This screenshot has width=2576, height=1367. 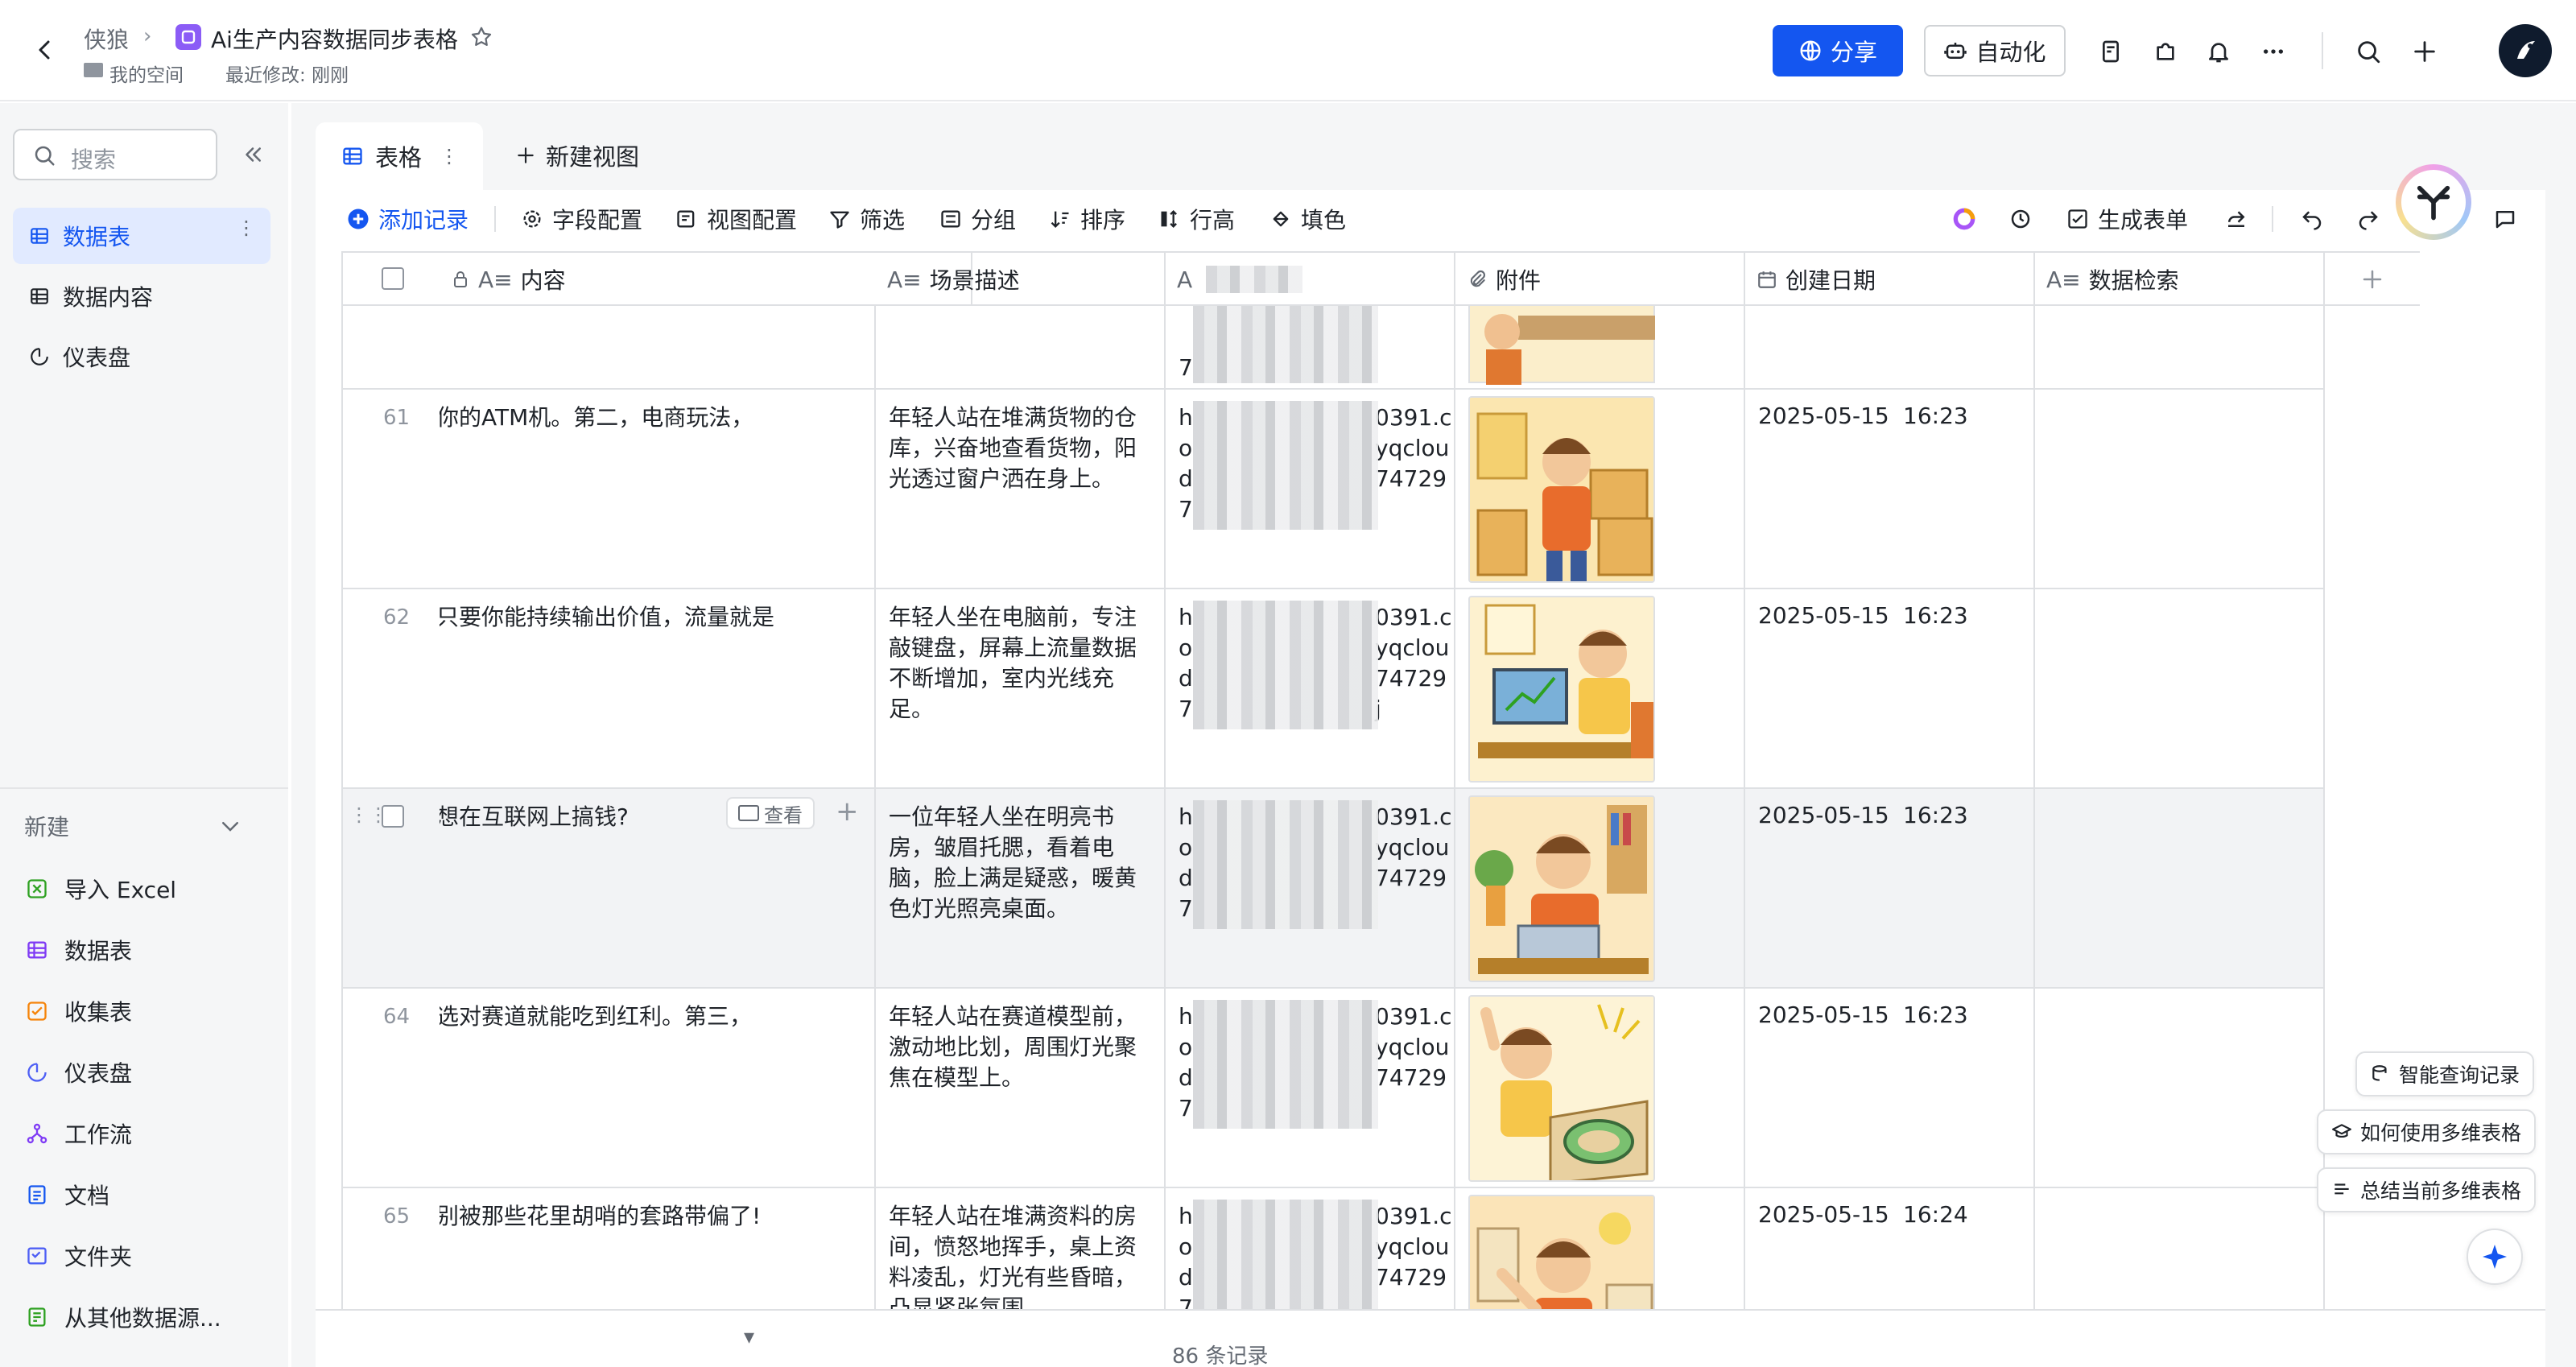 What do you see at coordinates (1307, 219) in the screenshot?
I see `fill-color-button: 填色` at bounding box center [1307, 219].